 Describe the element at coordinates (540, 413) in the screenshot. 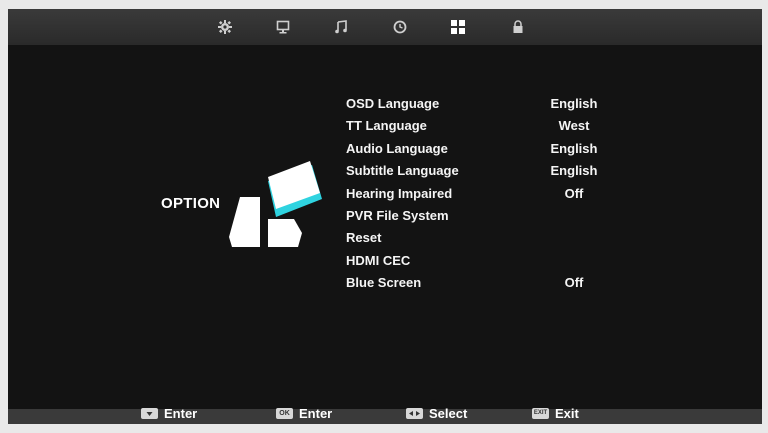

I see `exit-key-icon: EXIT` at that location.